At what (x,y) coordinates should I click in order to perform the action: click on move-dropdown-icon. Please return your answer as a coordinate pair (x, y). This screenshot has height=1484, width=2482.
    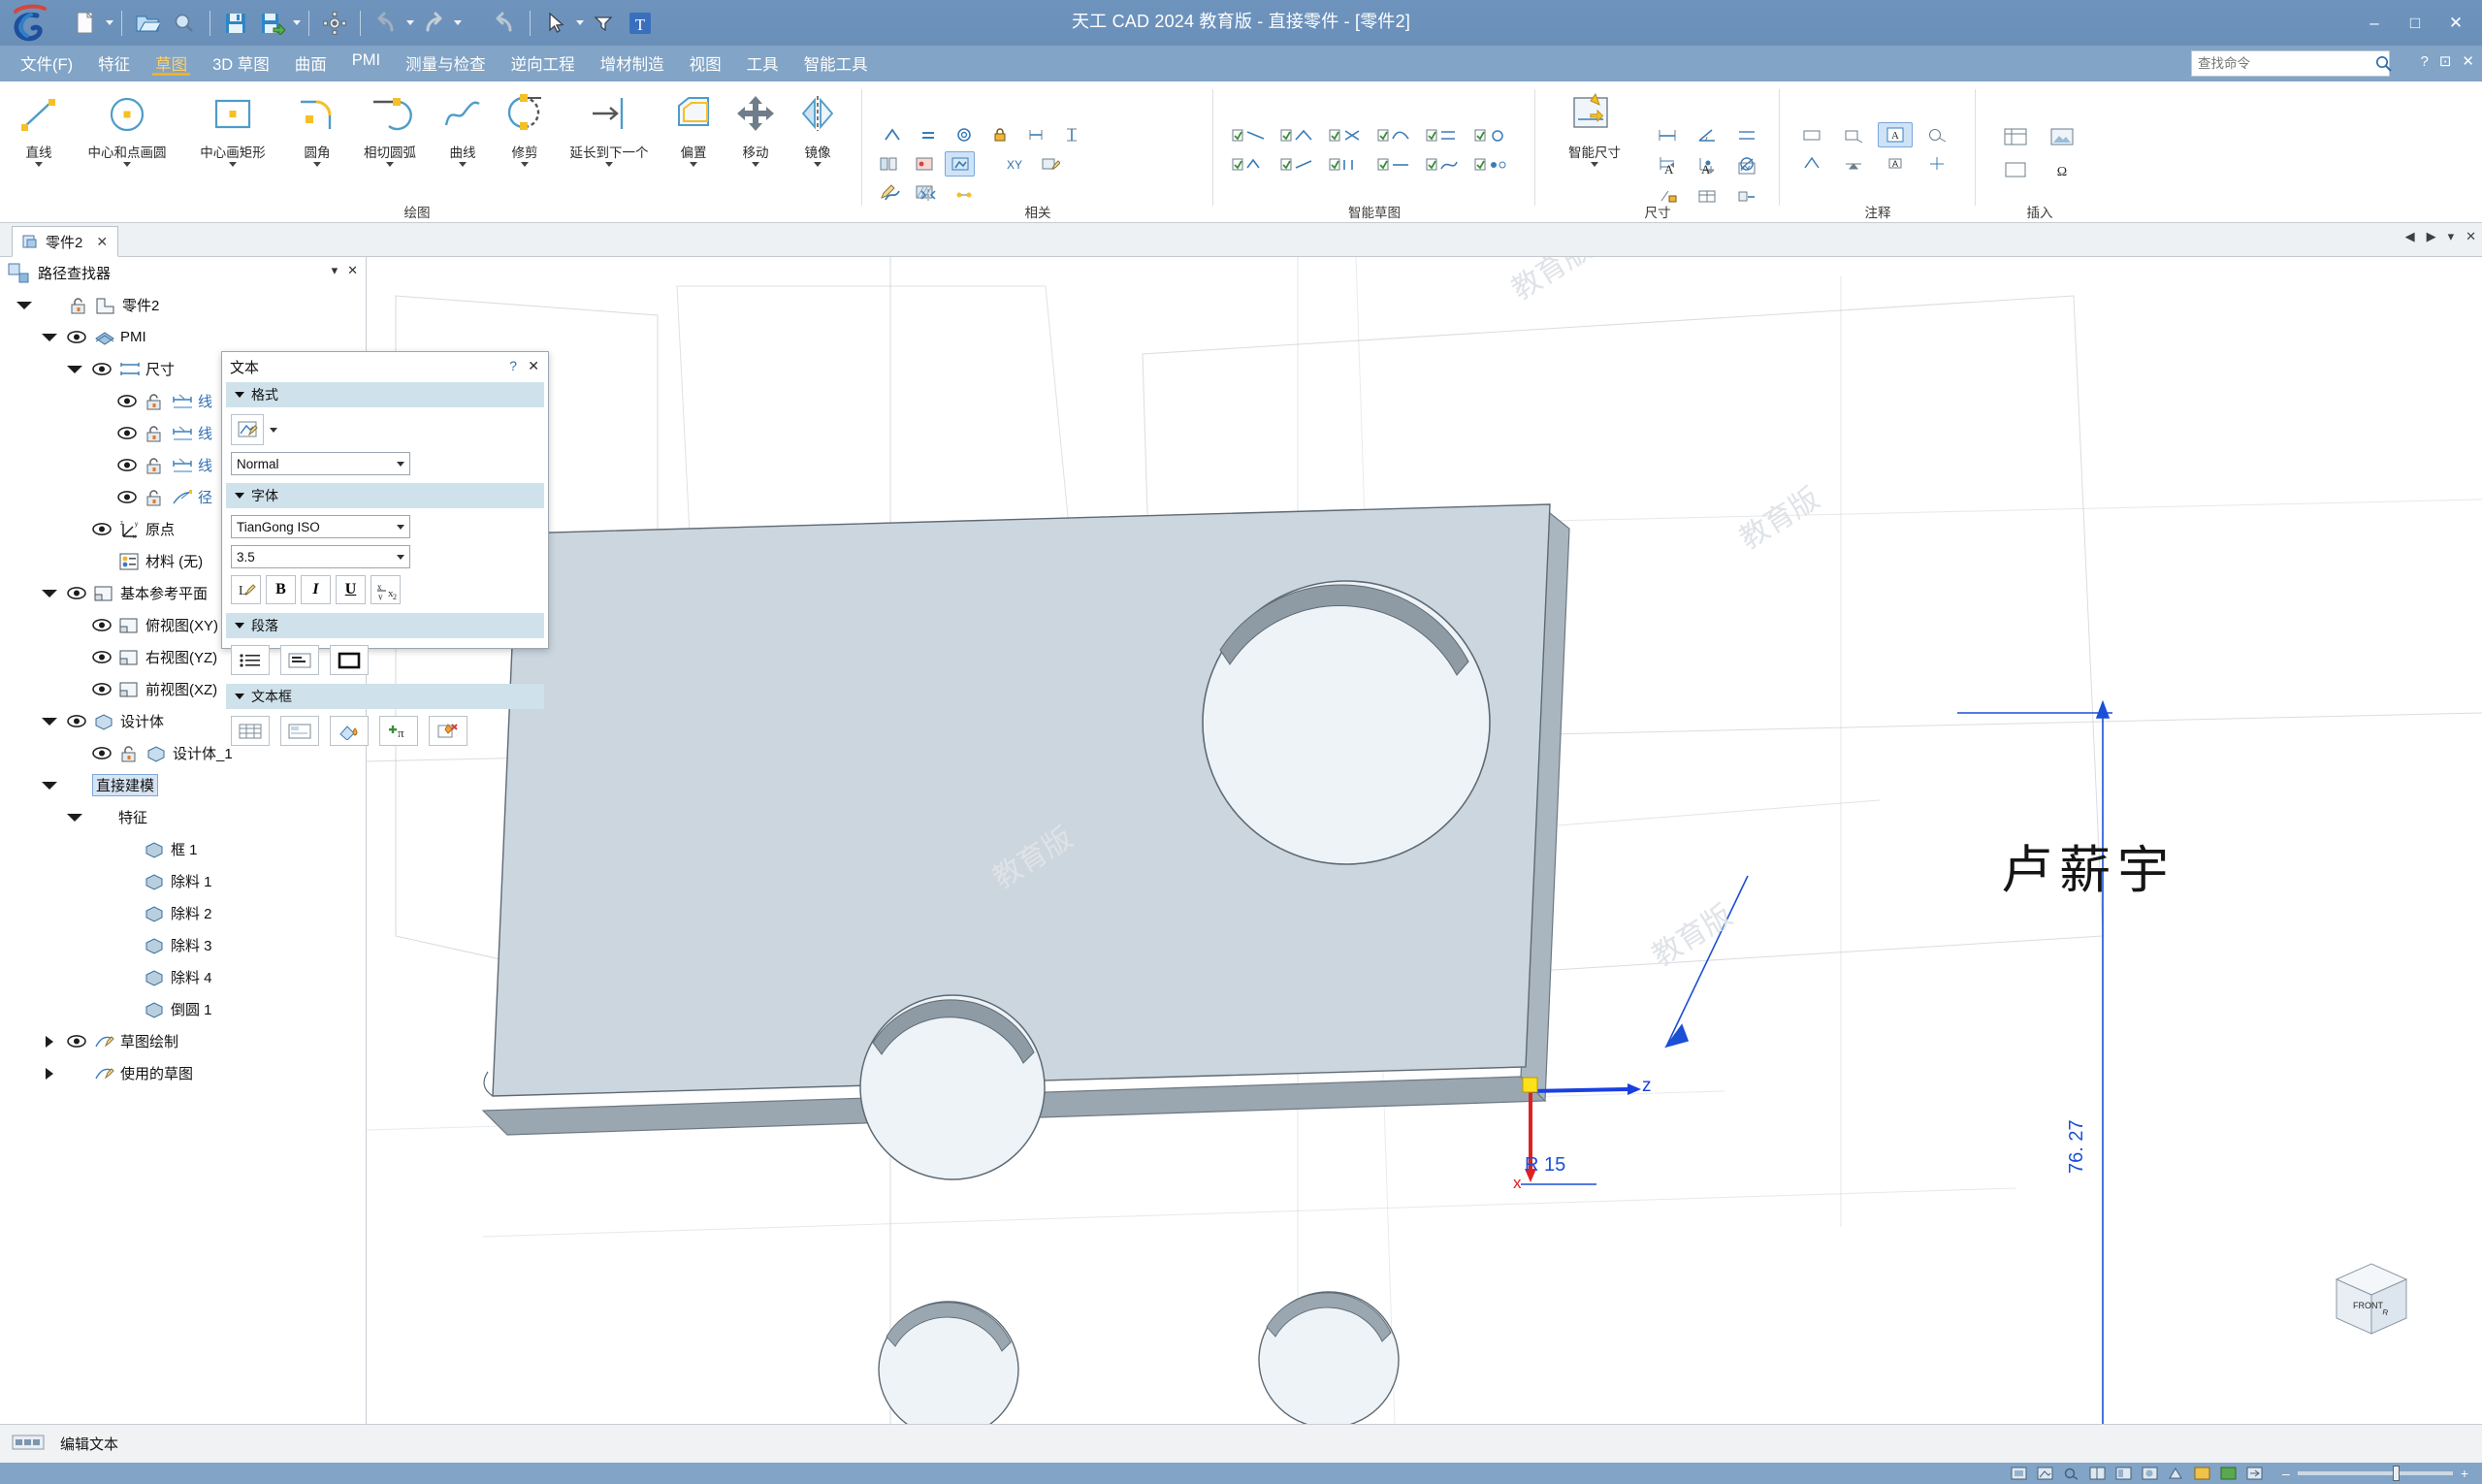
    Looking at the image, I should click on (755, 164).